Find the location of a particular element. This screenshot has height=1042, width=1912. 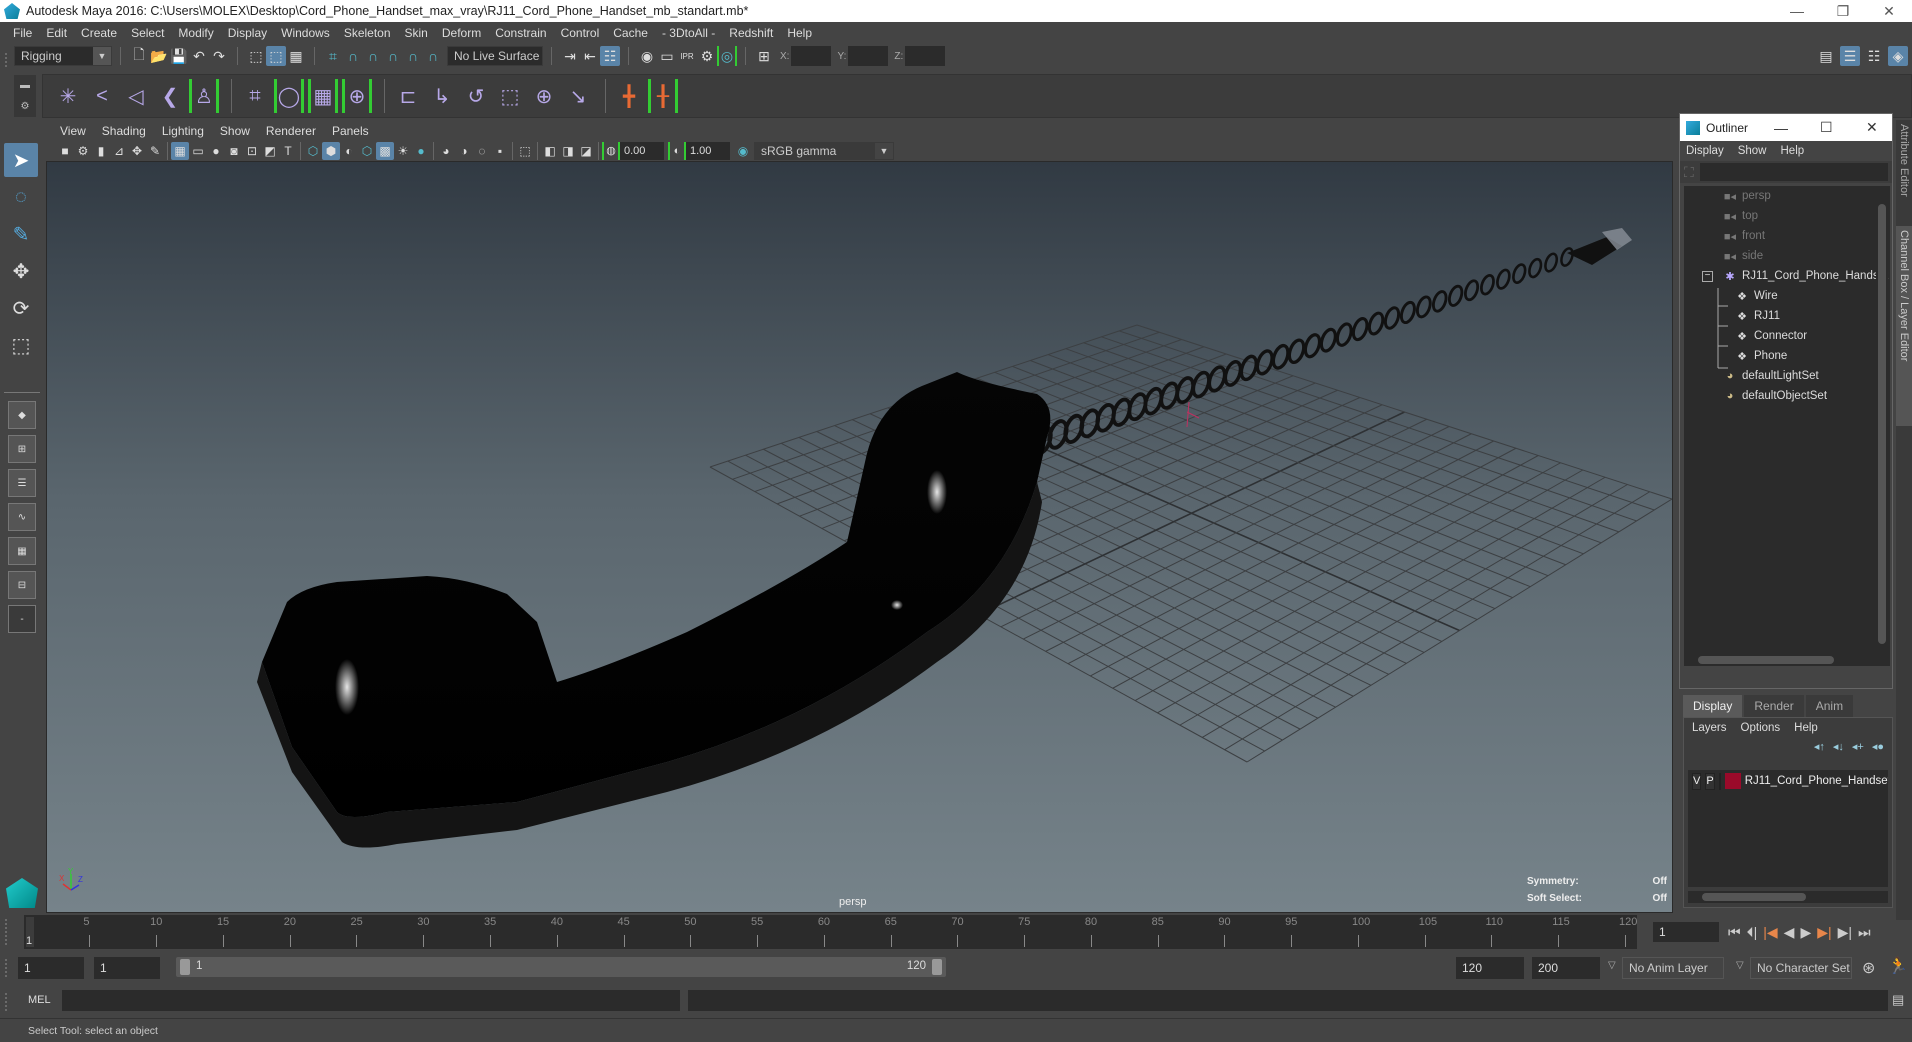

outliner-minimize-button: — is located at coordinates (1781, 127).